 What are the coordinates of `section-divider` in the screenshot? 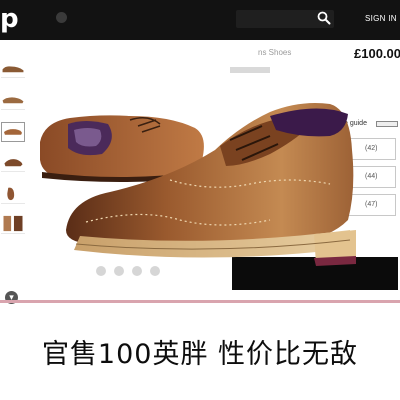 It's located at (200, 301).